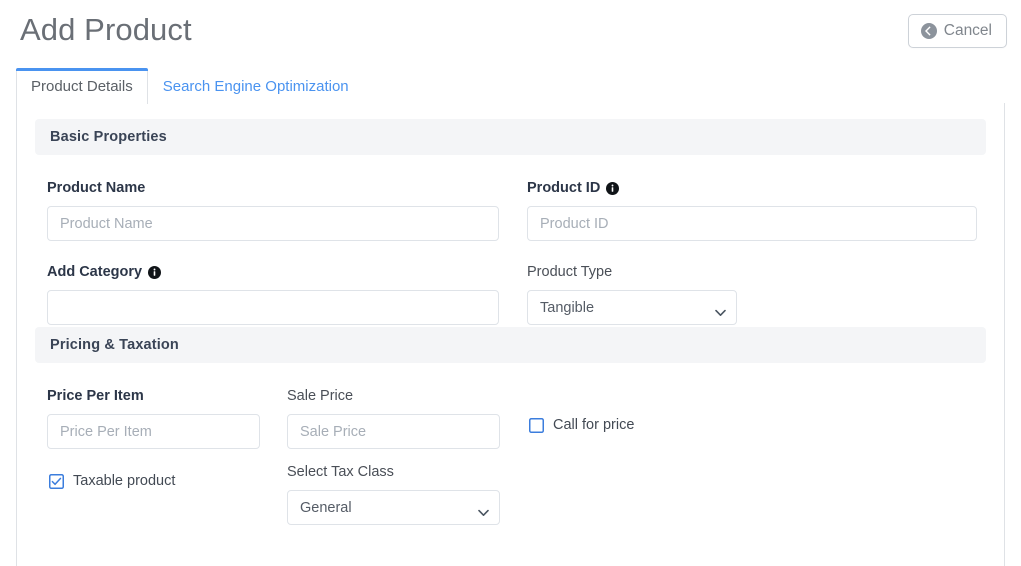 Image resolution: width=1021 pixels, height=566 pixels. Describe the element at coordinates (56, 481) in the screenshot. I see `taxable-product-checkbox` at that location.